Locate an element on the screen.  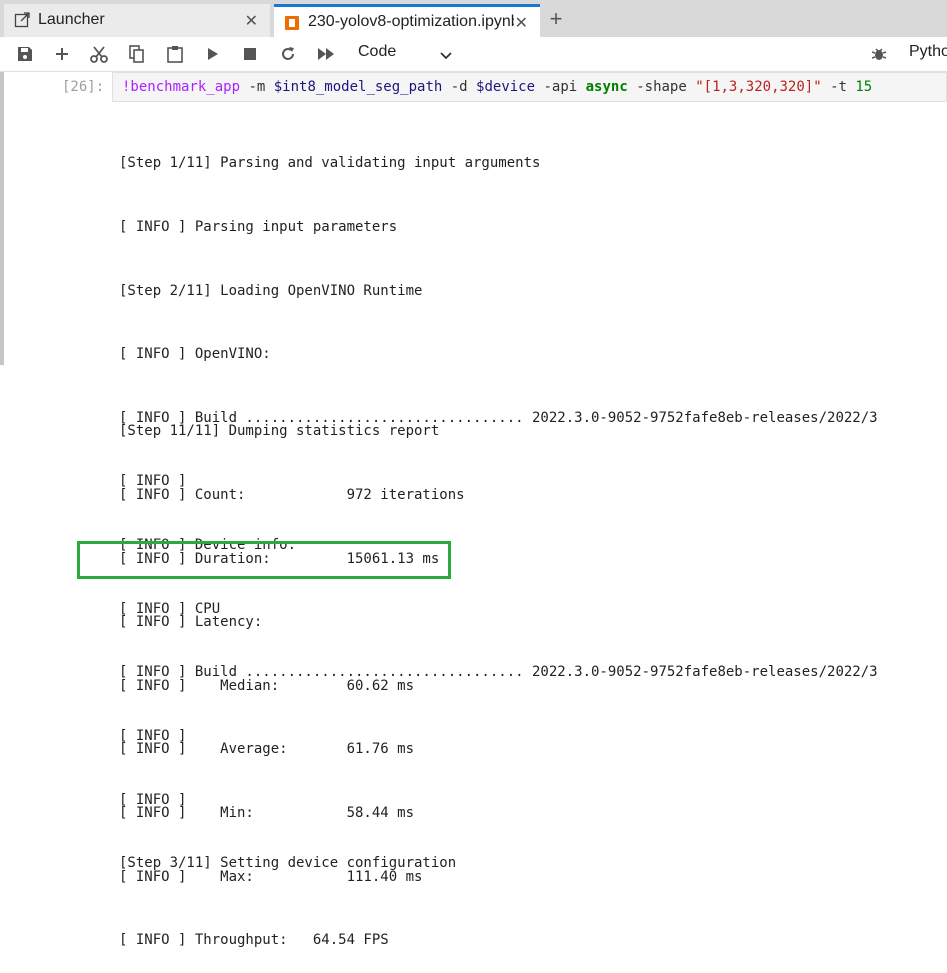
restart-icon is located at coordinates (288, 53).